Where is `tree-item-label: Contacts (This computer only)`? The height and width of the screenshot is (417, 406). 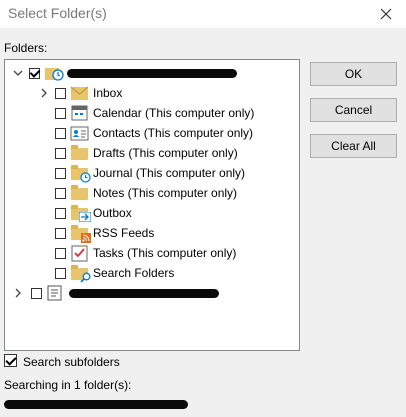
tree-item-label: Contacts (This computer only) is located at coordinates (173, 133).